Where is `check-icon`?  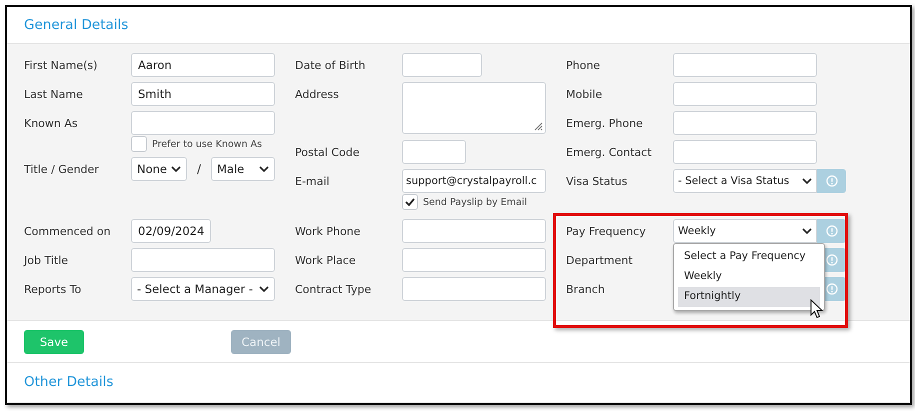 check-icon is located at coordinates (410, 202).